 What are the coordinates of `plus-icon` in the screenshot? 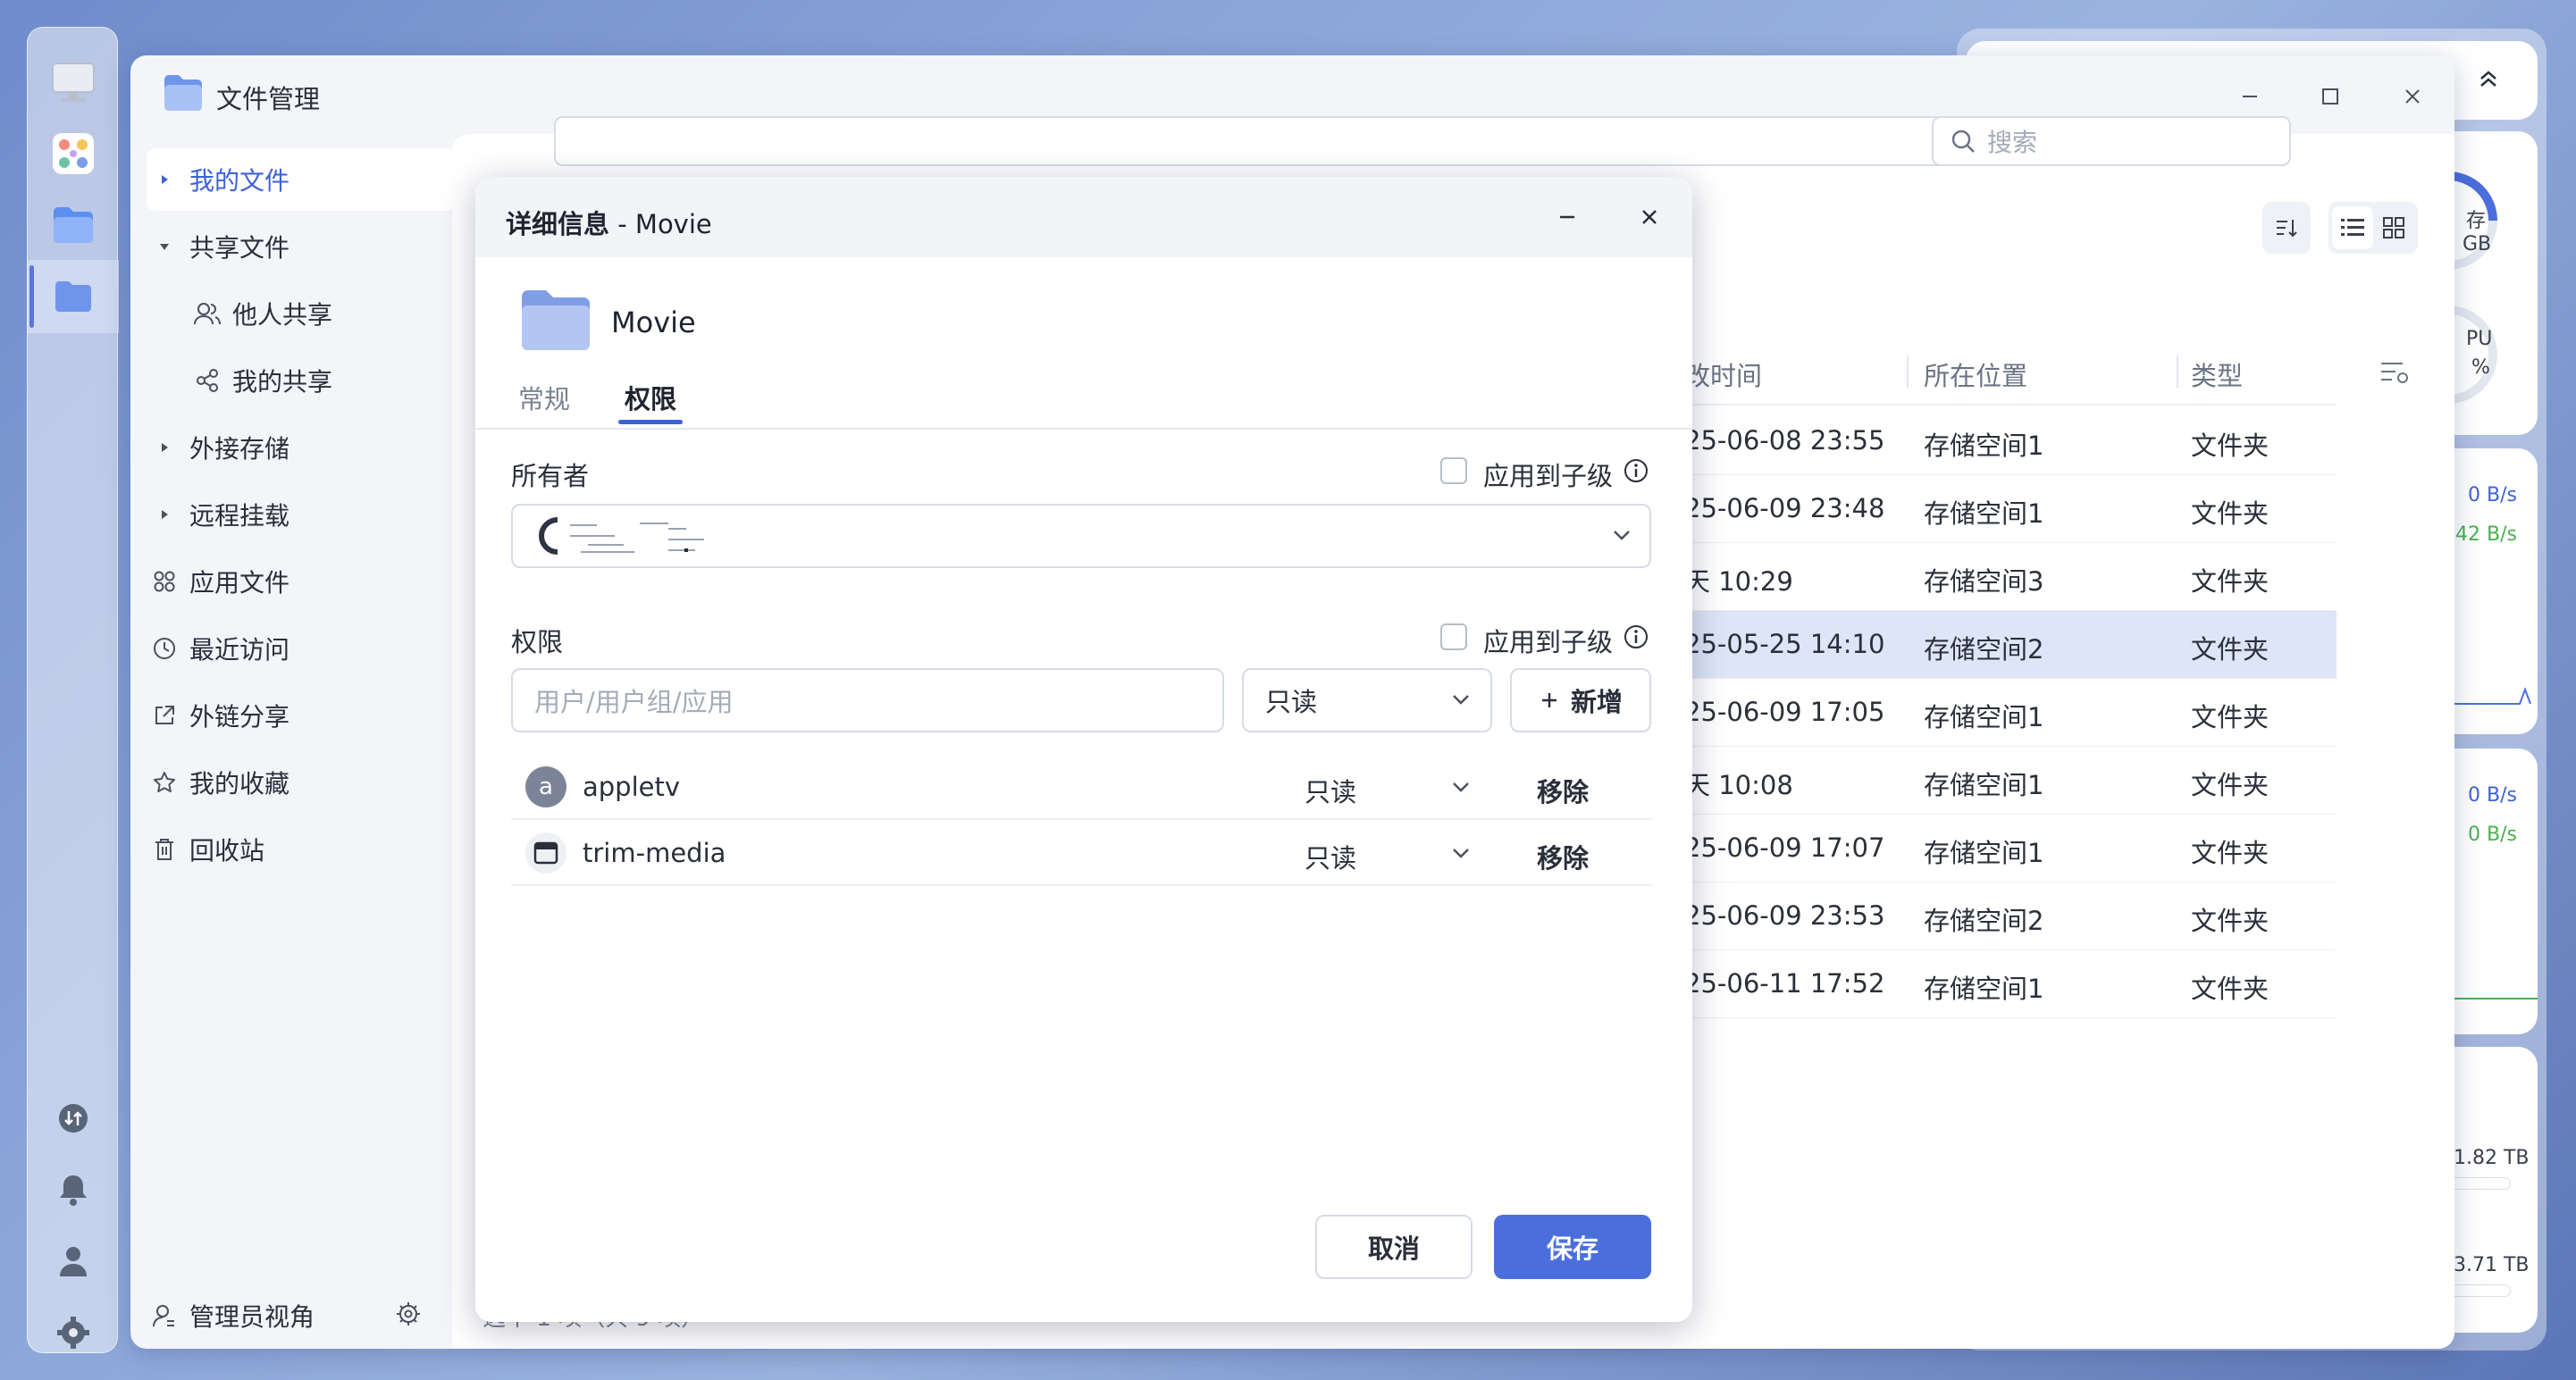 It's located at (1549, 700).